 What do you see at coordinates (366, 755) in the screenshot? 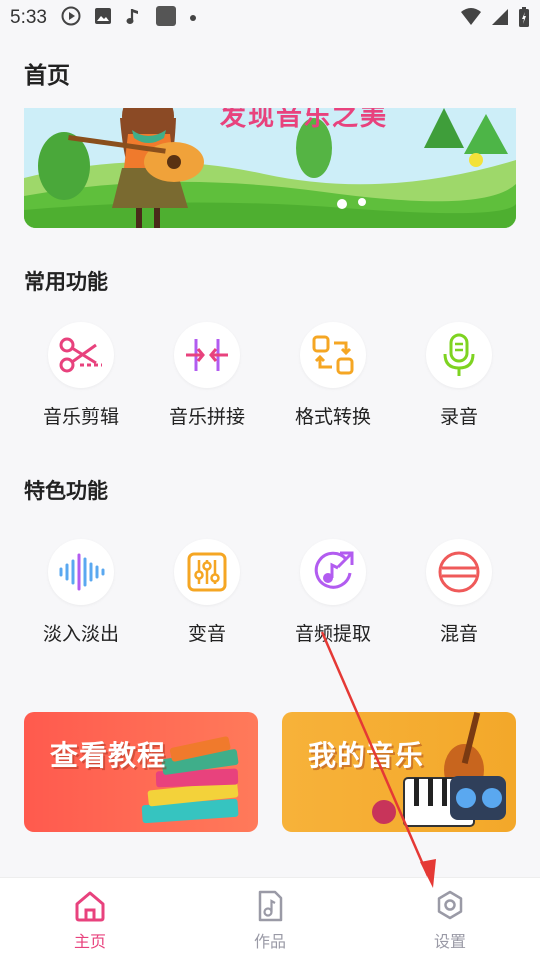
I see `my-music-card-label: 我的音乐` at bounding box center [366, 755].